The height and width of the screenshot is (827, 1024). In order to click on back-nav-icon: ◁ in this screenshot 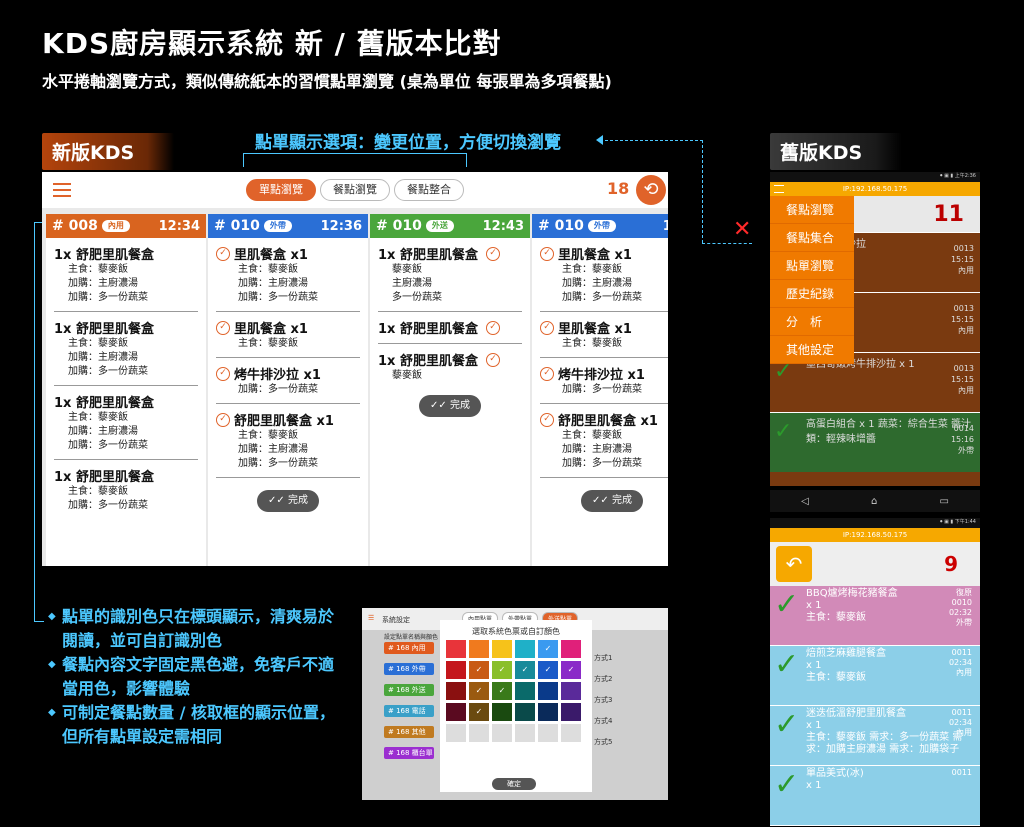, I will do `click(805, 501)`.